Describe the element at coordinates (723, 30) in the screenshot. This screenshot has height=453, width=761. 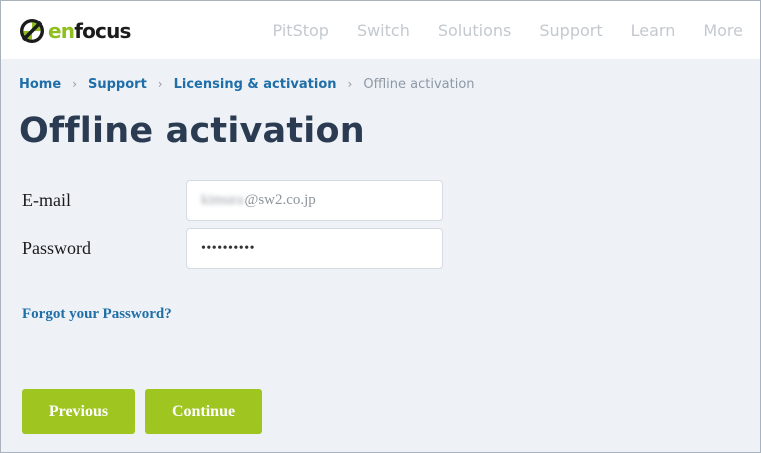
I see `nav-more: More` at that location.